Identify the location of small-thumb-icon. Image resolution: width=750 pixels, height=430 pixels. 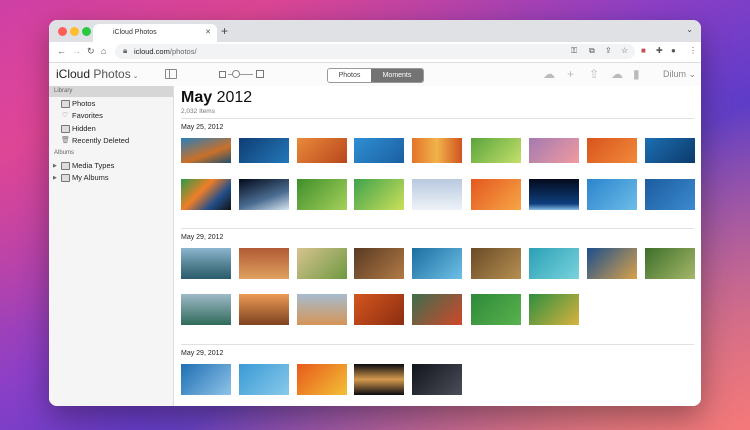
(222, 74).